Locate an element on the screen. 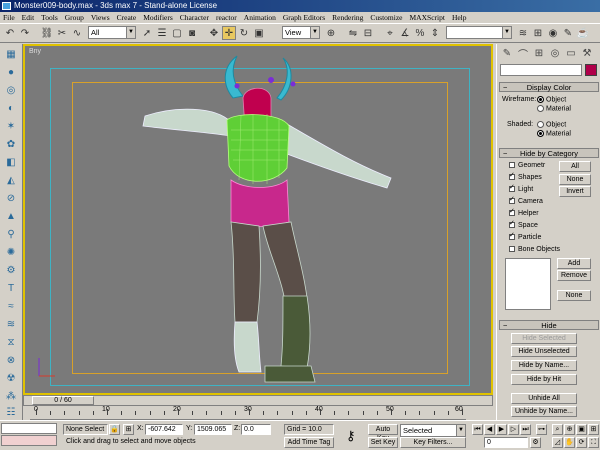 The image size is (600, 450). hide-rollout-header: − Hide is located at coordinates (549, 325).